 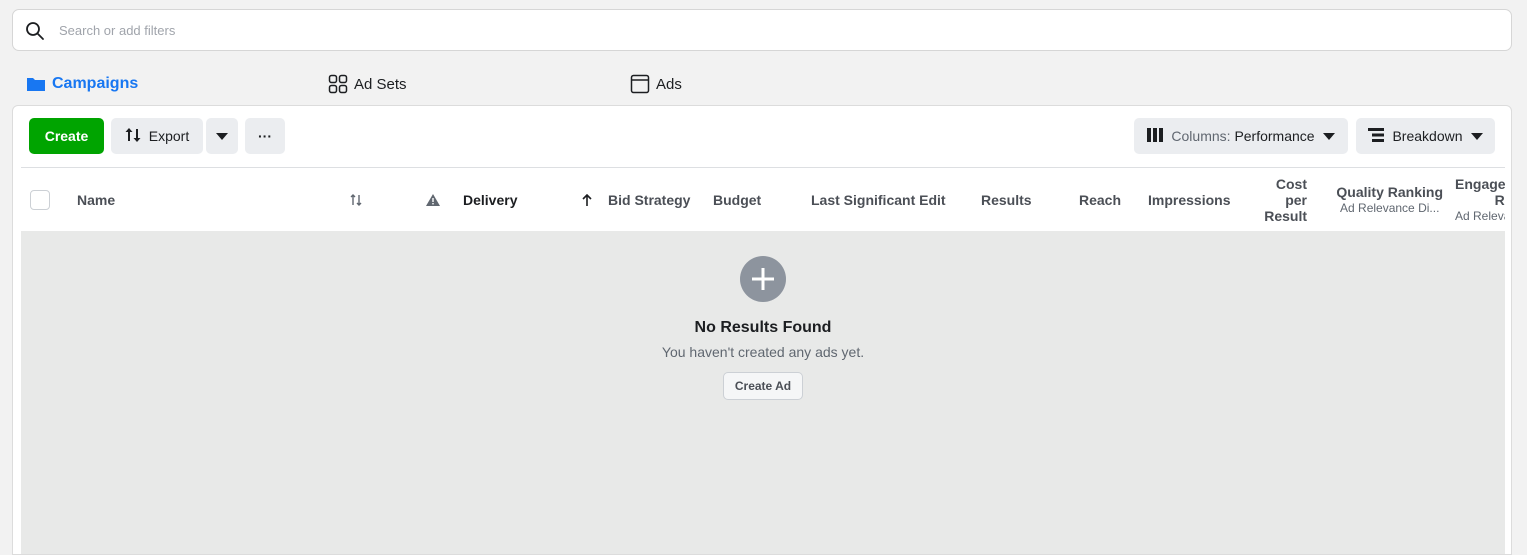 What do you see at coordinates (878, 200) in the screenshot?
I see `column-last-significant-edit: Last Significant Edit` at bounding box center [878, 200].